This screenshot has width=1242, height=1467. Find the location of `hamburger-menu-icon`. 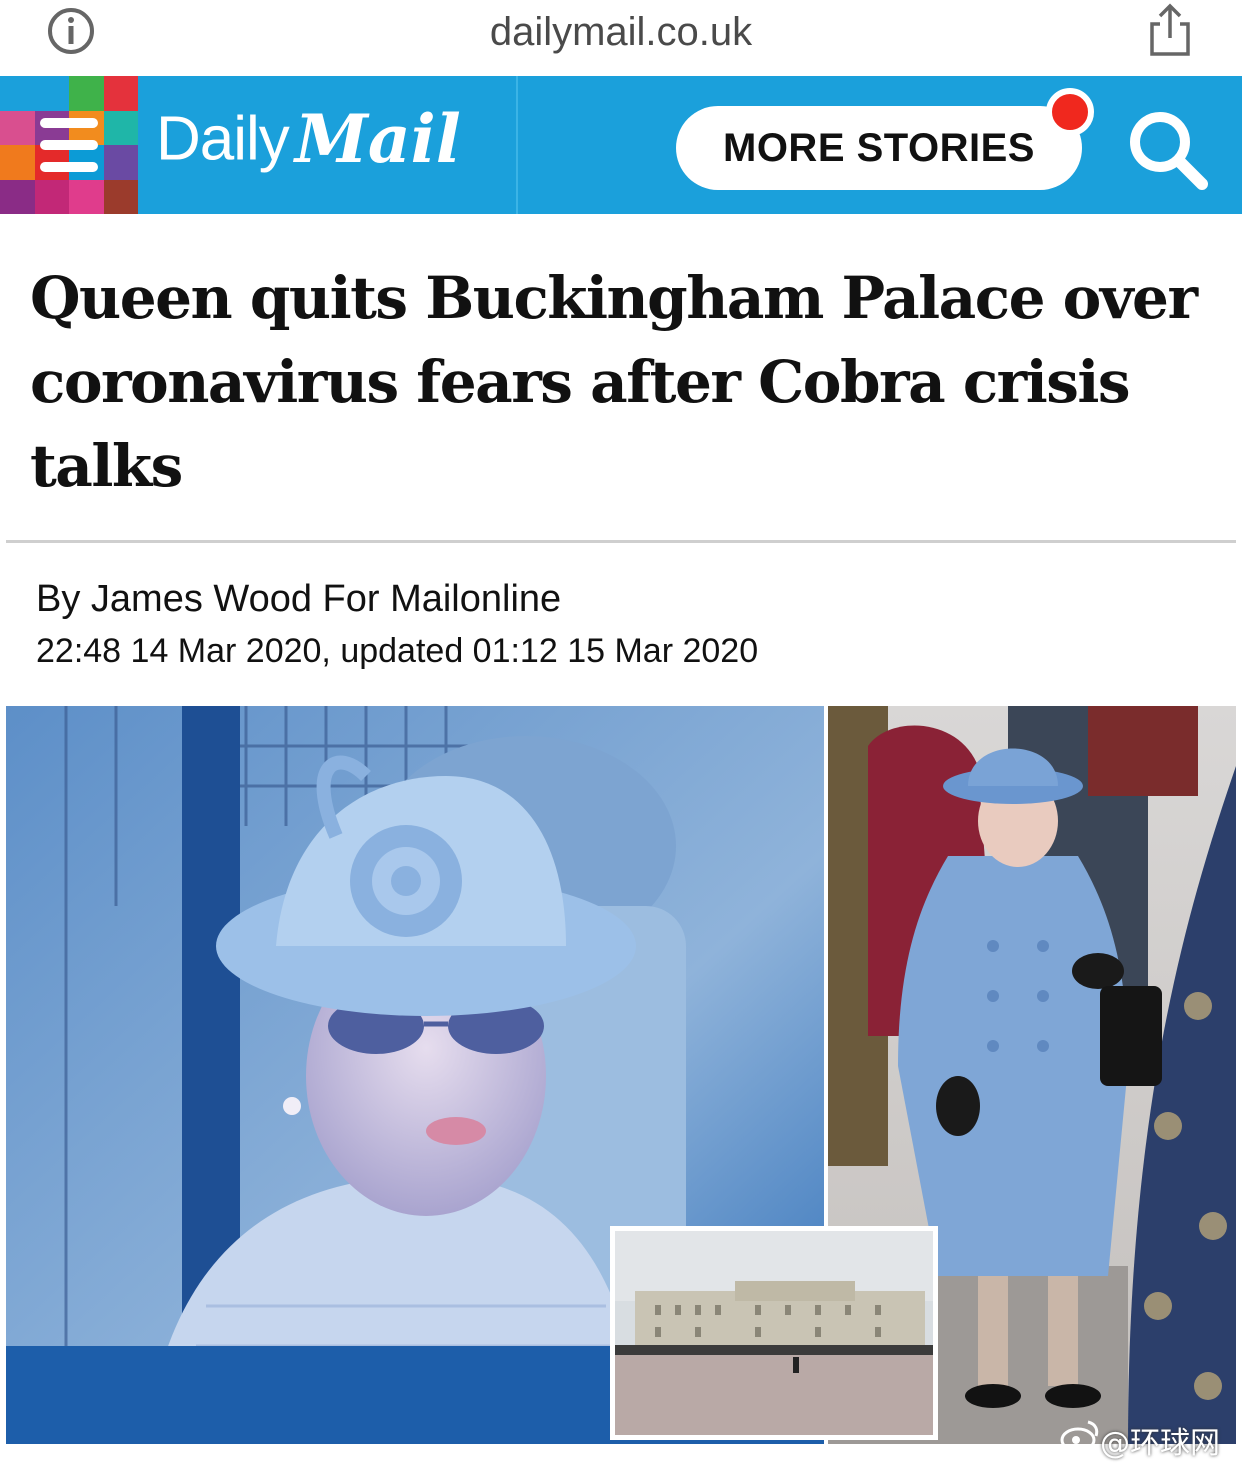

hamburger-menu-icon is located at coordinates (69, 145).